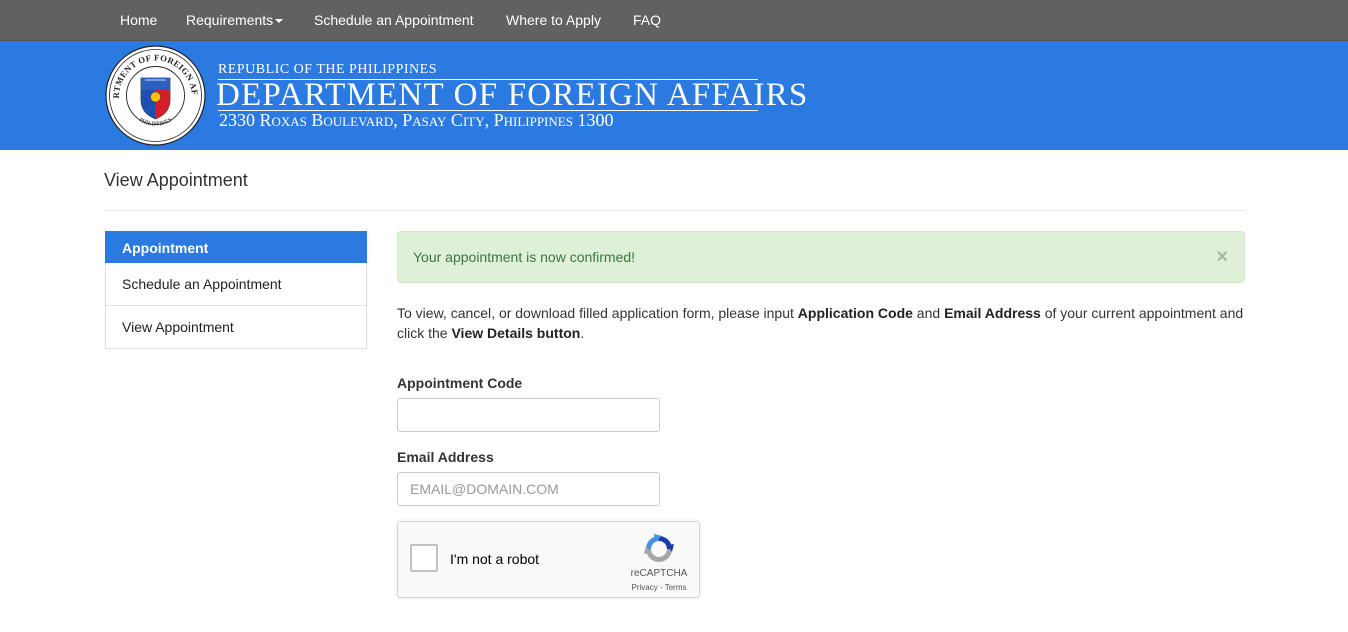 Image resolution: width=1348 pixels, height=632 pixels. Describe the element at coordinates (512, 95) in the screenshot. I see `header-department-title: DEPARTMENT OF FOREIGN AFFAIRS` at that location.